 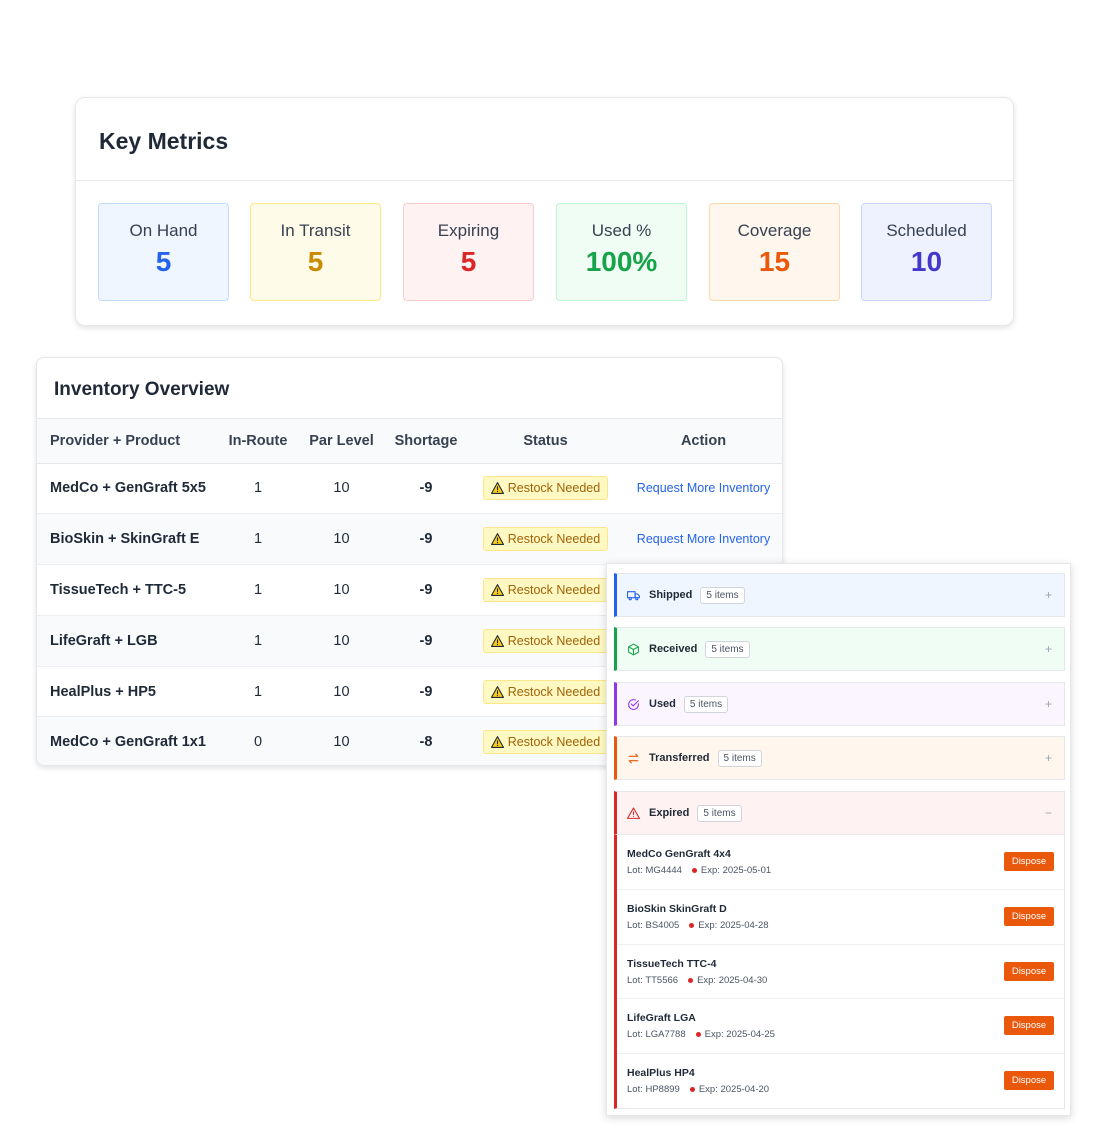 What do you see at coordinates (839, 595) in the screenshot?
I see `accordion-shipped: Shipped 5 items +` at bounding box center [839, 595].